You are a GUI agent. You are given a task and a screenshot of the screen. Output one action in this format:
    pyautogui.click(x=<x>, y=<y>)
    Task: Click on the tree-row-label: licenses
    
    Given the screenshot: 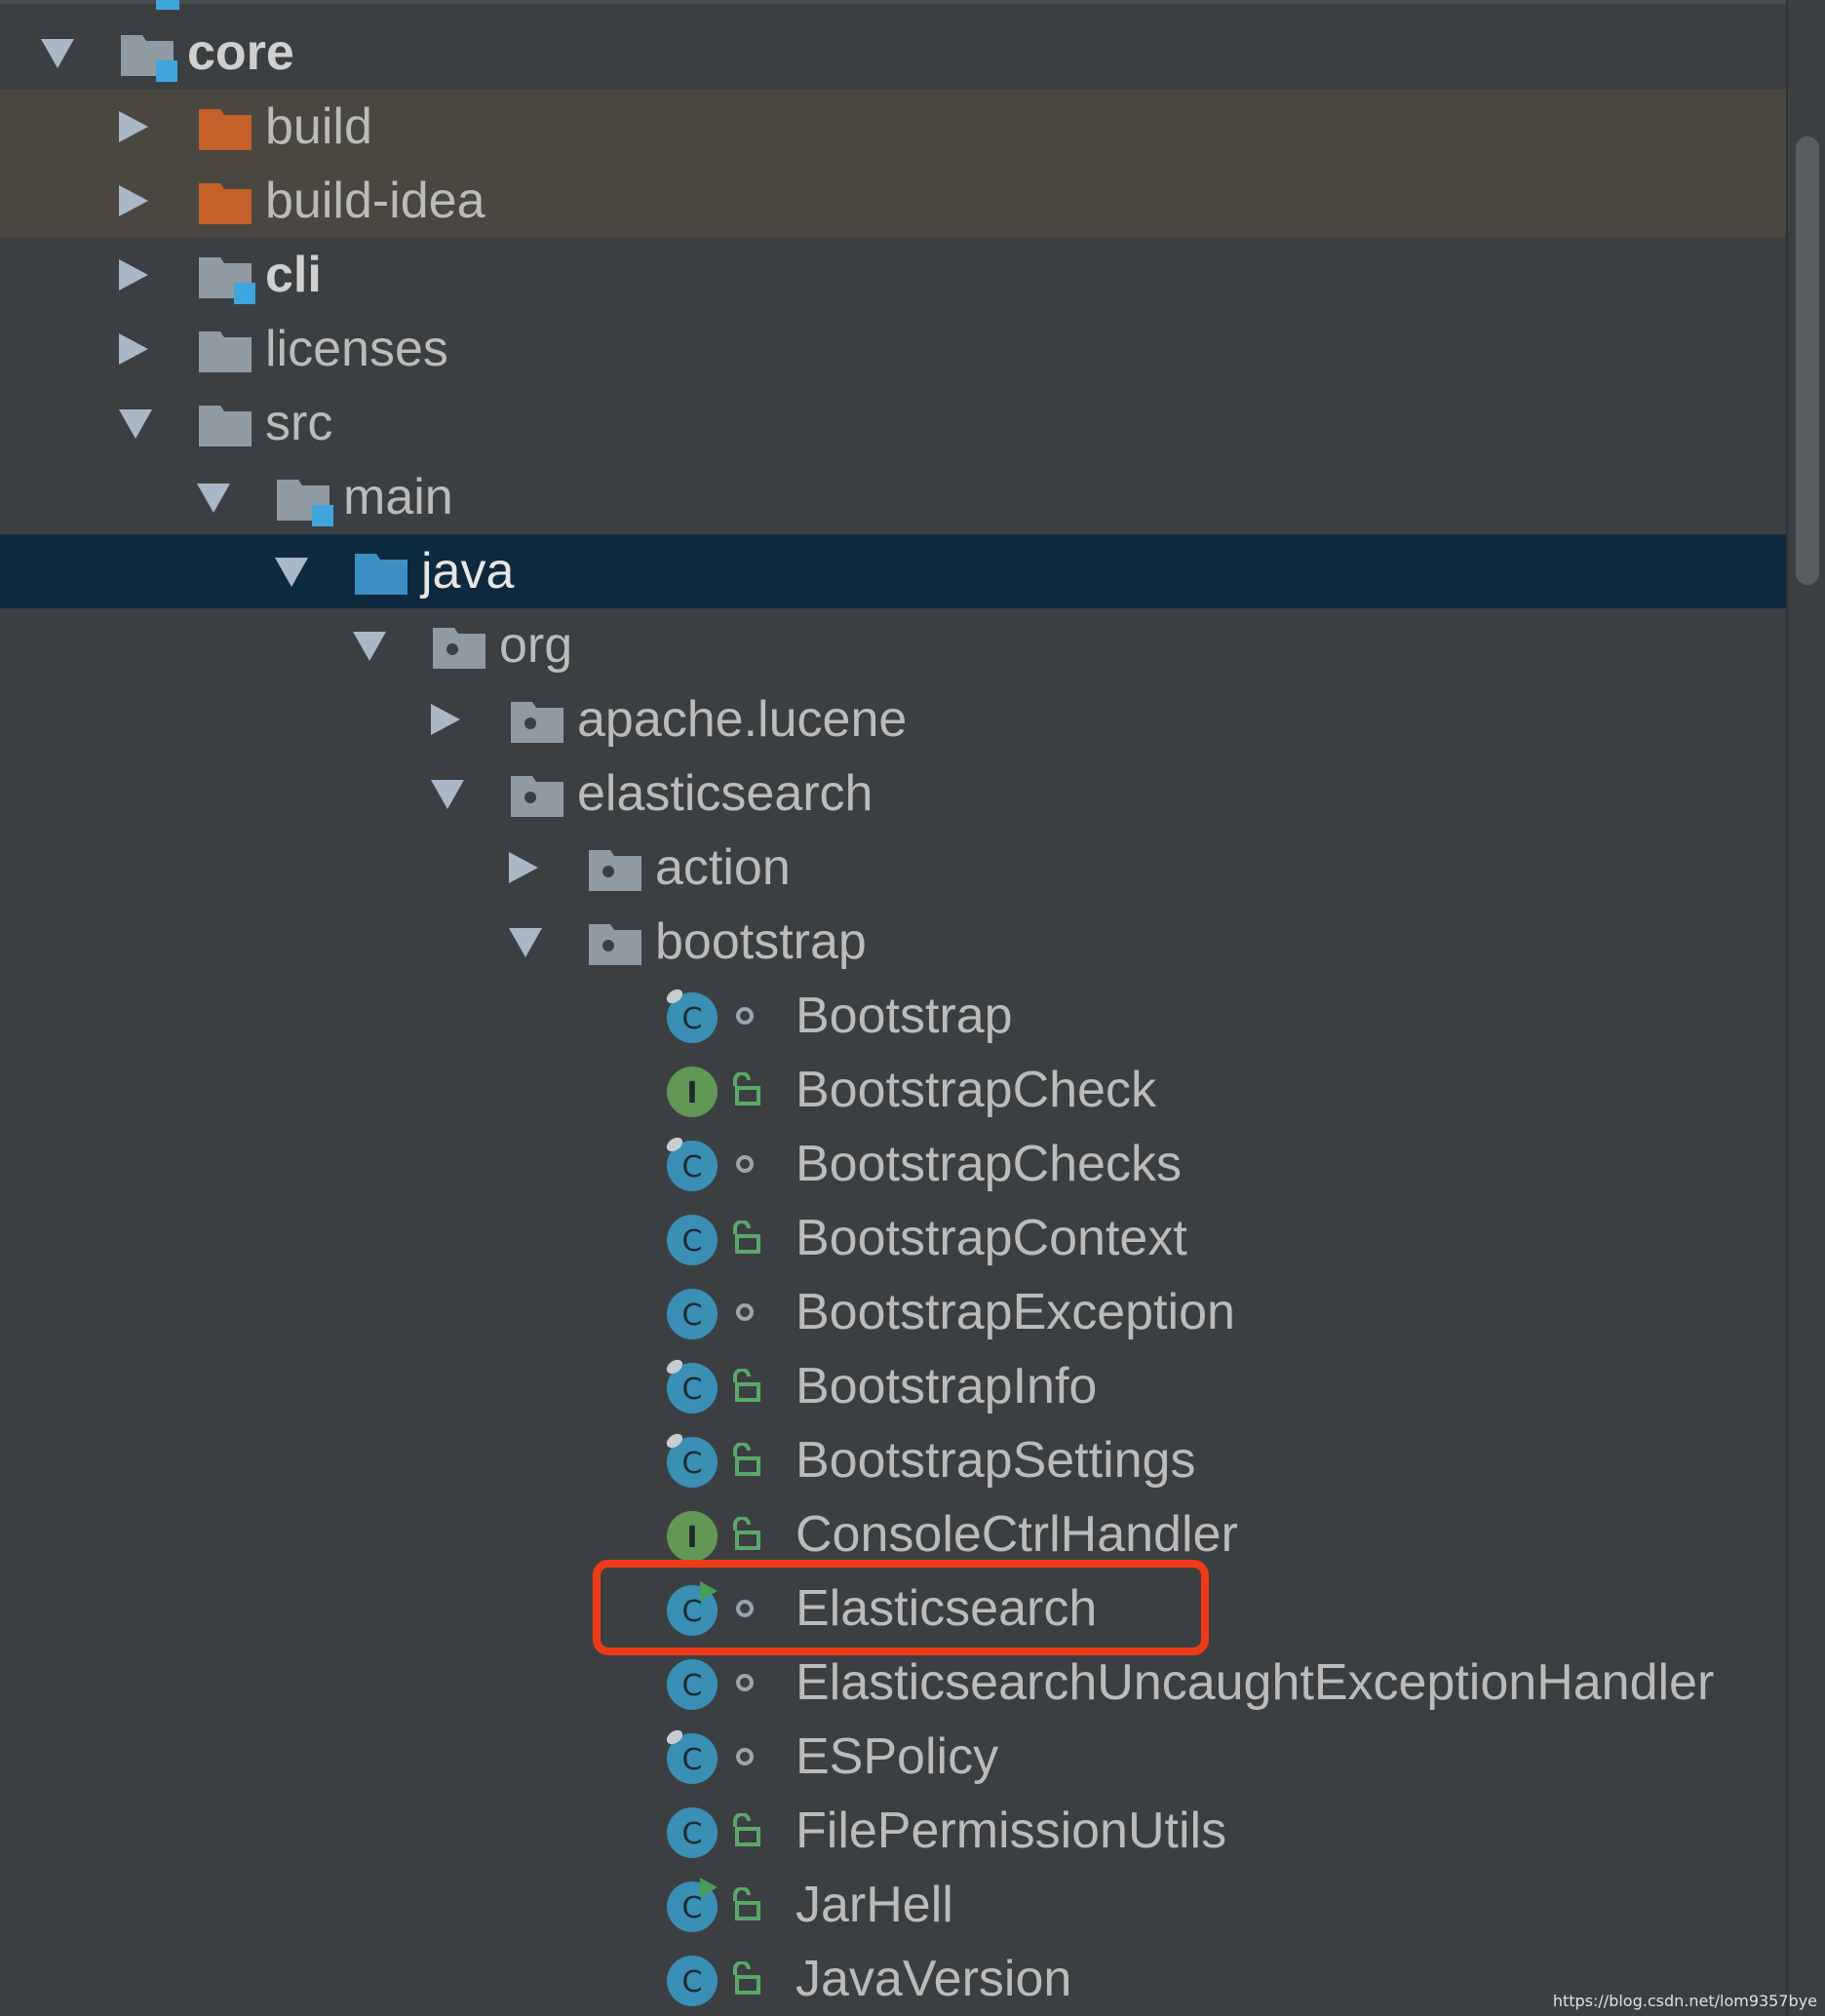 What is the action you would take?
    pyautogui.click(x=356, y=349)
    